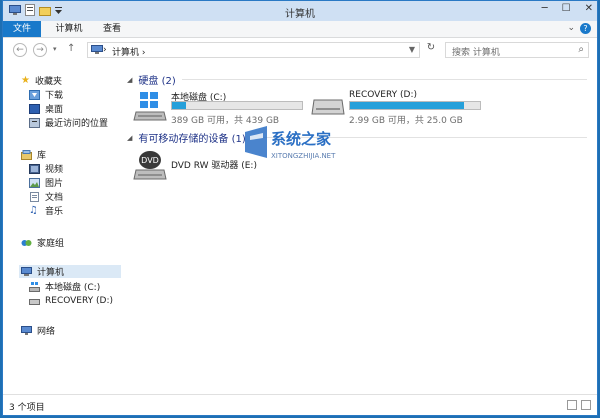  Describe the element at coordinates (571, 28) in the screenshot. I see `chevron-down-icon: ⌄` at that location.